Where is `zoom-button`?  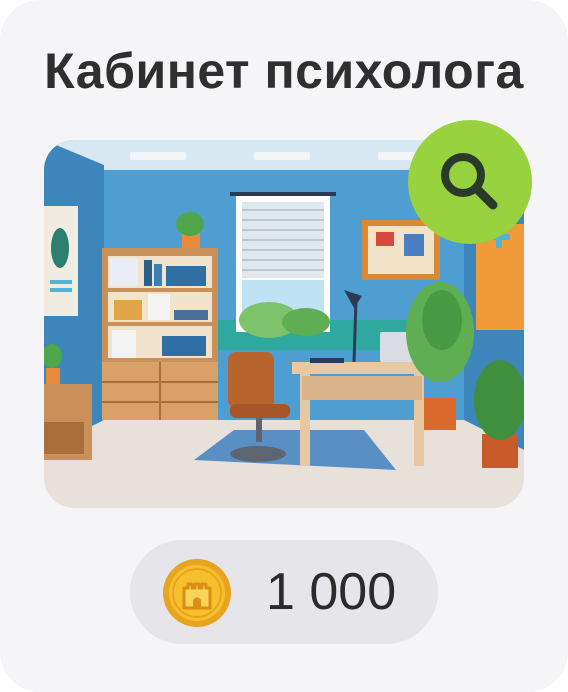 zoom-button is located at coordinates (470, 182).